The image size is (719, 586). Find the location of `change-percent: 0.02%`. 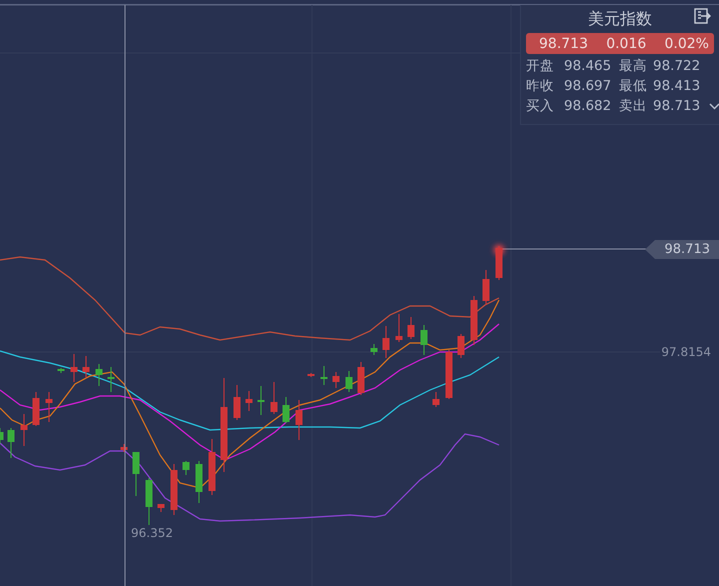

change-percent: 0.02% is located at coordinates (686, 44).